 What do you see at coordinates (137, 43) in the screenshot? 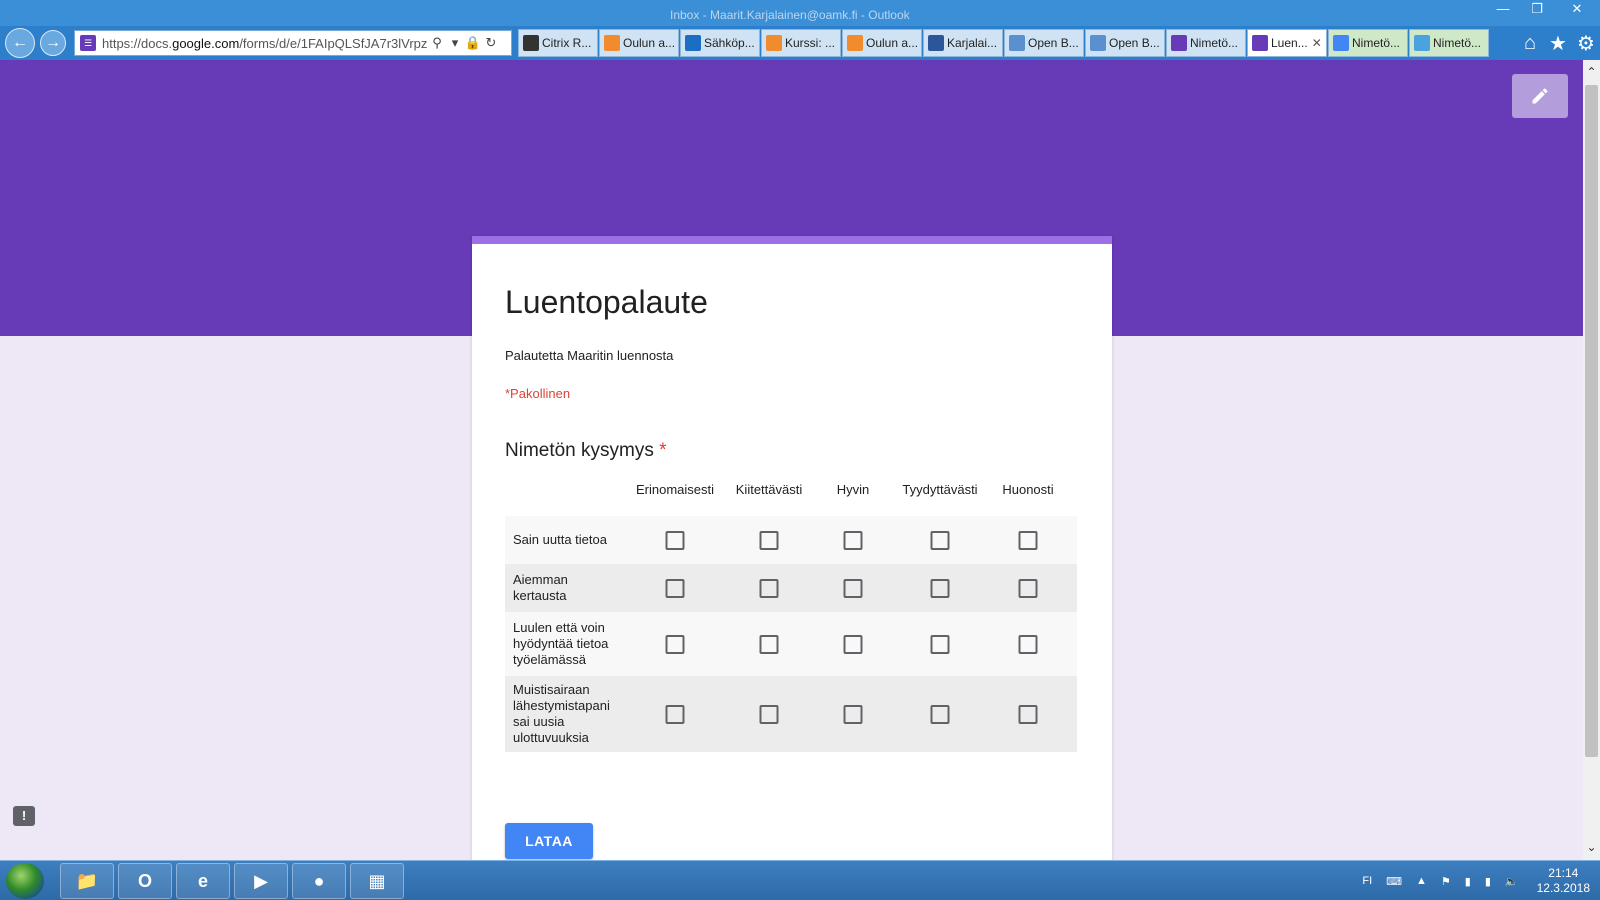
I see `url-prefix: https://docs.` at bounding box center [137, 43].